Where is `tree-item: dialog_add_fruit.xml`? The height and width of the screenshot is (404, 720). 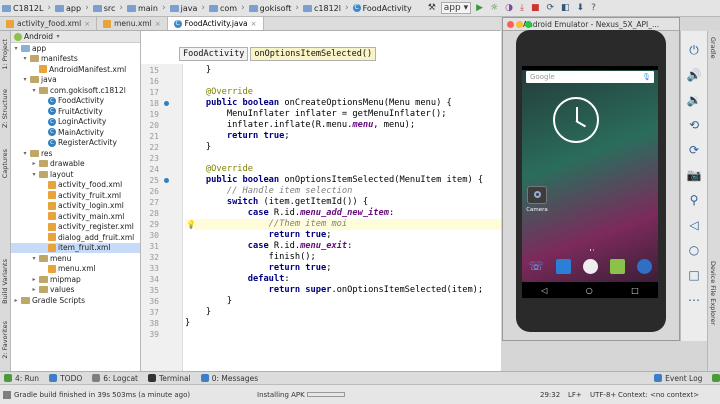 tree-item: dialog_add_fruit.xml is located at coordinates (75, 237).